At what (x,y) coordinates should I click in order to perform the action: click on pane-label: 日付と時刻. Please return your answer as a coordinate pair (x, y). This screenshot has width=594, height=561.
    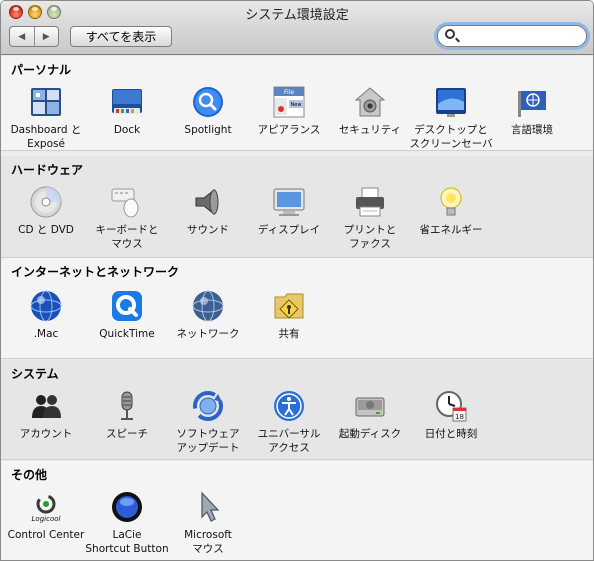
    Looking at the image, I should click on (451, 434).